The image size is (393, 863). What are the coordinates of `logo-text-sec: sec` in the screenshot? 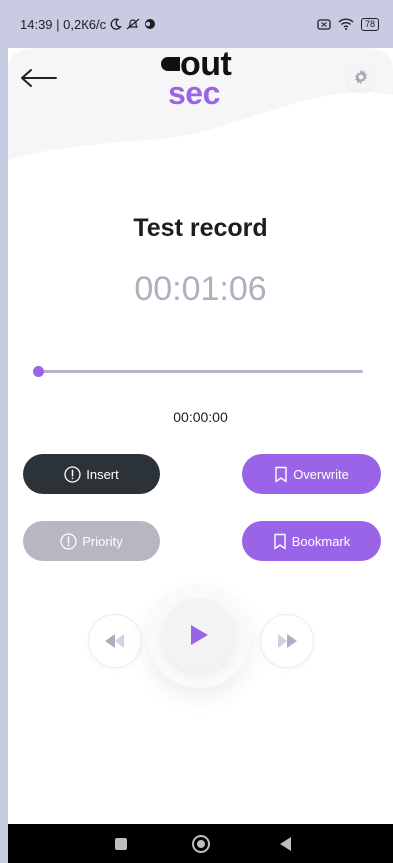 It's located at (194, 93).